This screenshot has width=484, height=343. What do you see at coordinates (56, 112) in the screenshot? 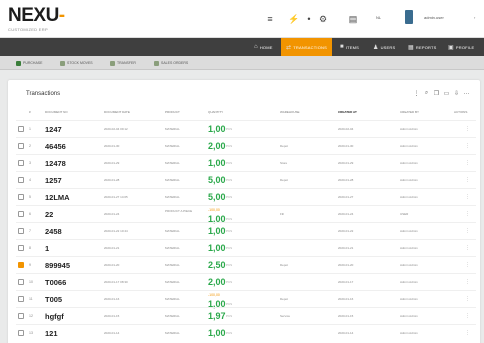
I see `col-document-no: DOCUMENT NO` at bounding box center [56, 112].